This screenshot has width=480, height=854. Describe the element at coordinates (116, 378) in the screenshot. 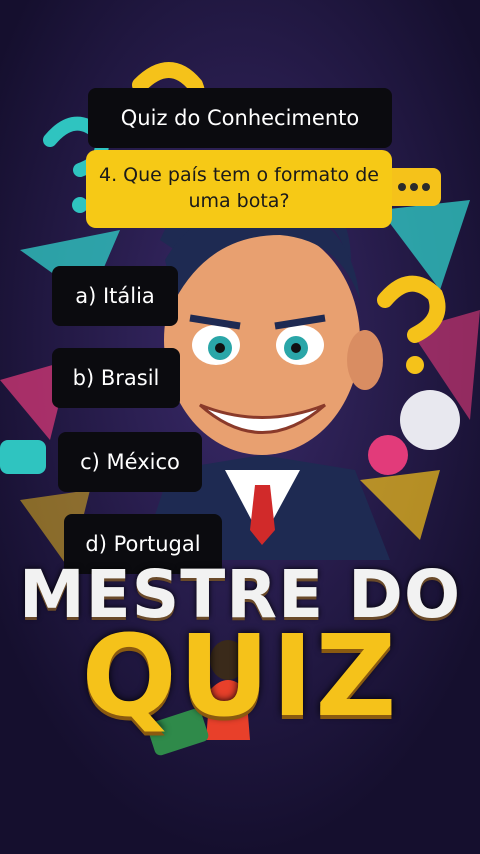

I see `answer-option-b: b) Brasil` at that location.